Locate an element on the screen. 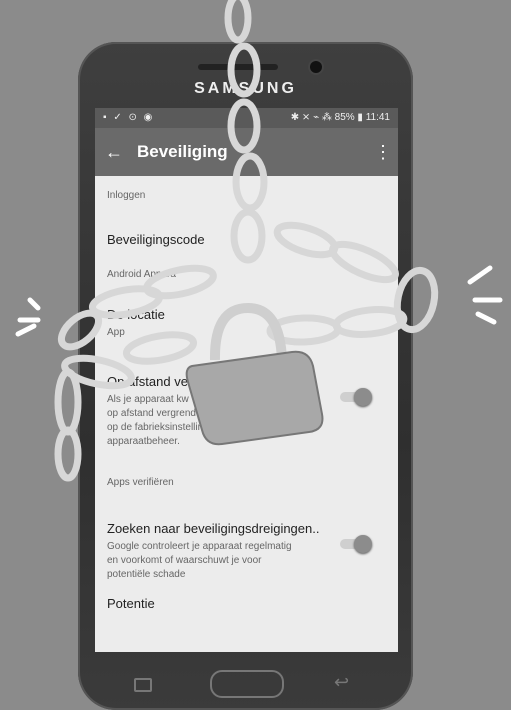  back-arrow-icon: ← is located at coordinates (117, 152).